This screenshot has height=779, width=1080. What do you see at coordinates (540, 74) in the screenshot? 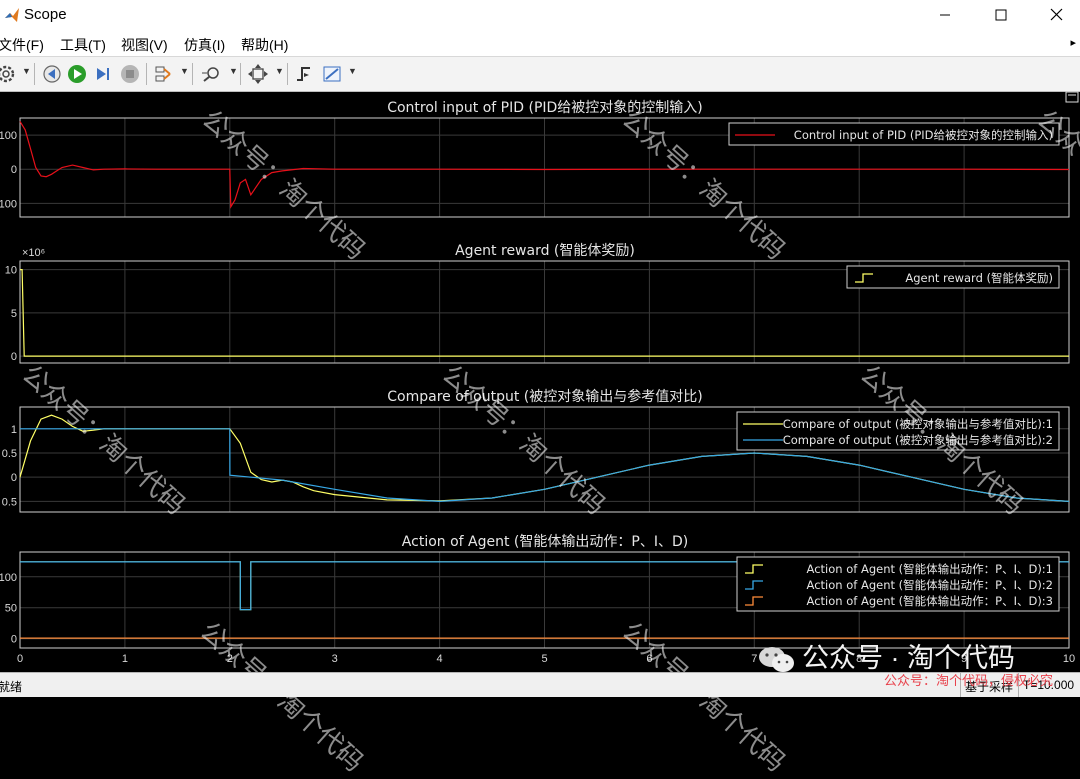
I see `toolbar: ▼ ▼ ▼ ▼ ▼` at bounding box center [540, 74].